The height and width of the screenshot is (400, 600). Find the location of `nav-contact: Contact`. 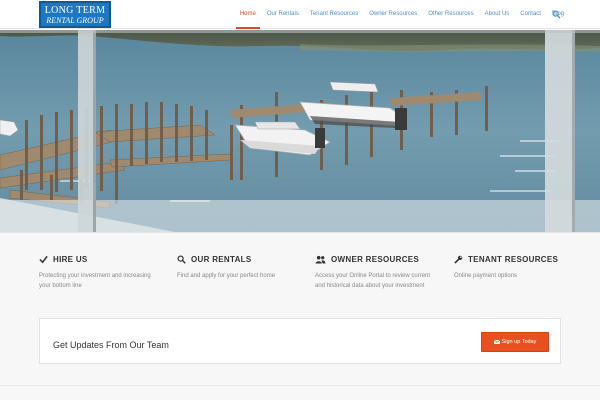

nav-contact: Contact is located at coordinates (530, 14).